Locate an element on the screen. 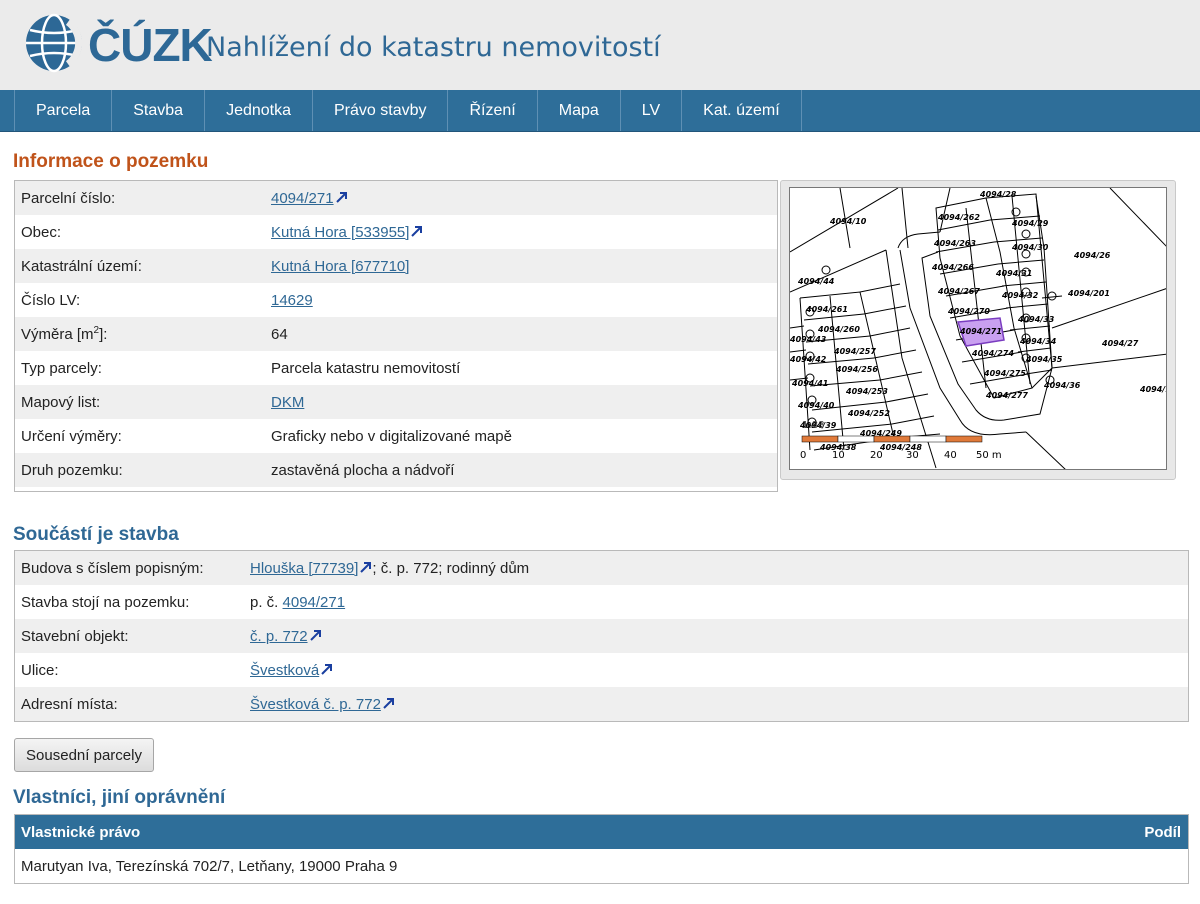  table-row: Katastrální území: Kutná Hora [677710] is located at coordinates (396, 266).